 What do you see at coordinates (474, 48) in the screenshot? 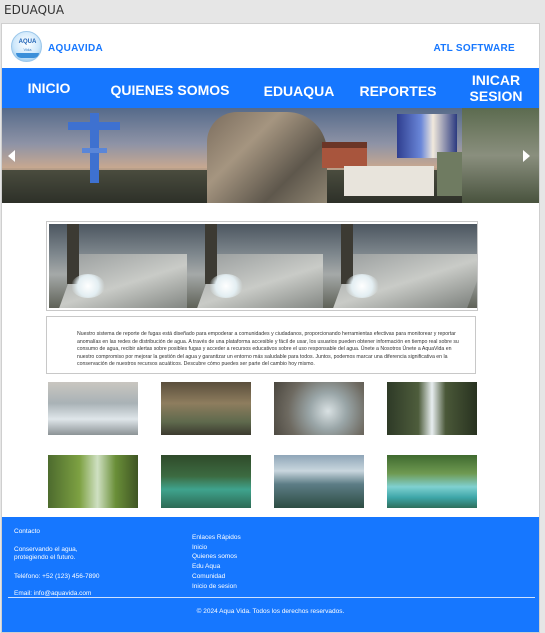
I see `company-name: ATL SOFTWARE` at bounding box center [474, 48].